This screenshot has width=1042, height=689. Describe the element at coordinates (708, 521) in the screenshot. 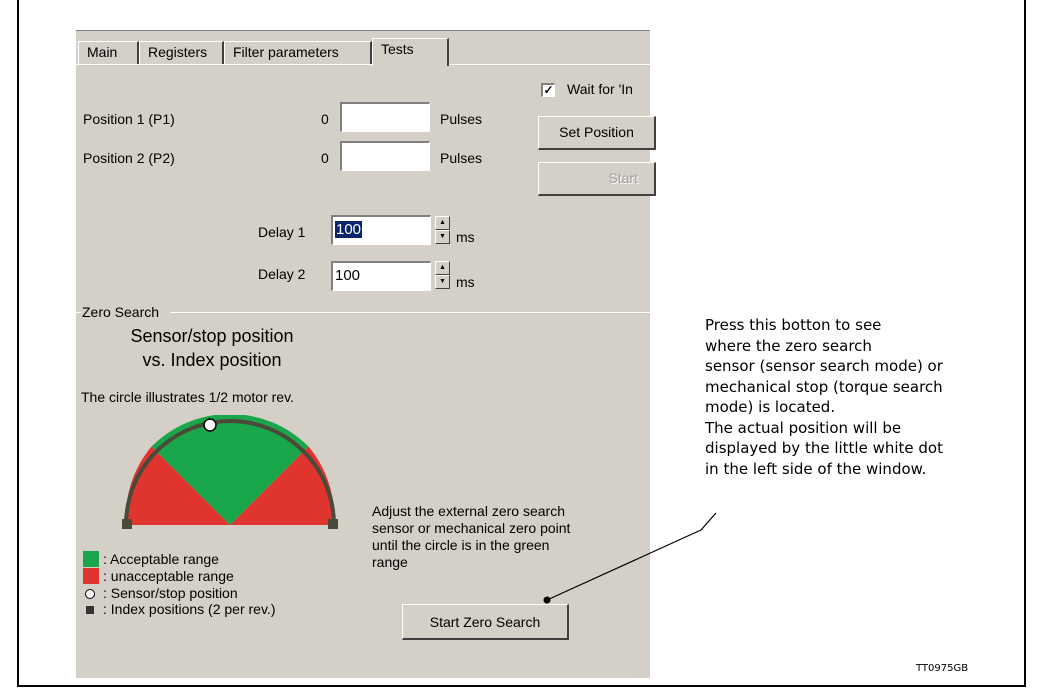

I see `callout-line-tip` at that location.